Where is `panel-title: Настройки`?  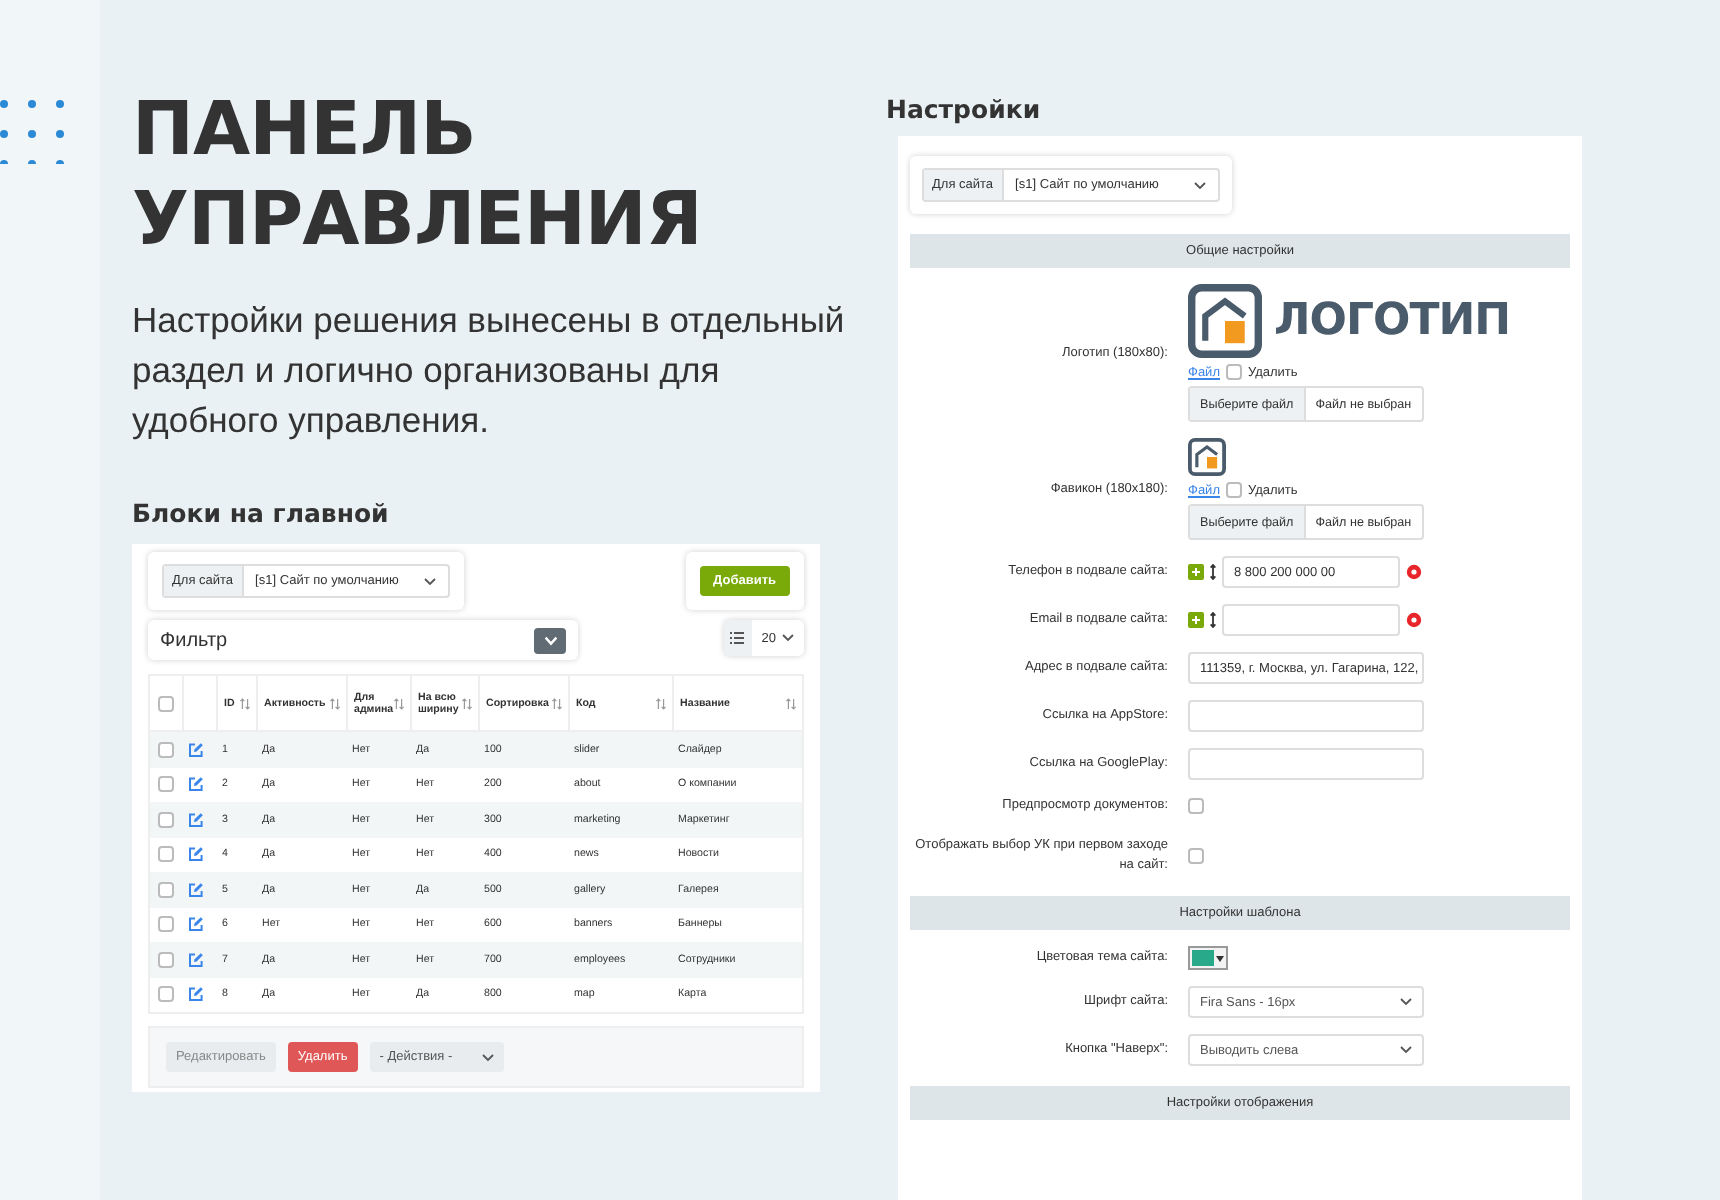 panel-title: Настройки is located at coordinates (964, 109).